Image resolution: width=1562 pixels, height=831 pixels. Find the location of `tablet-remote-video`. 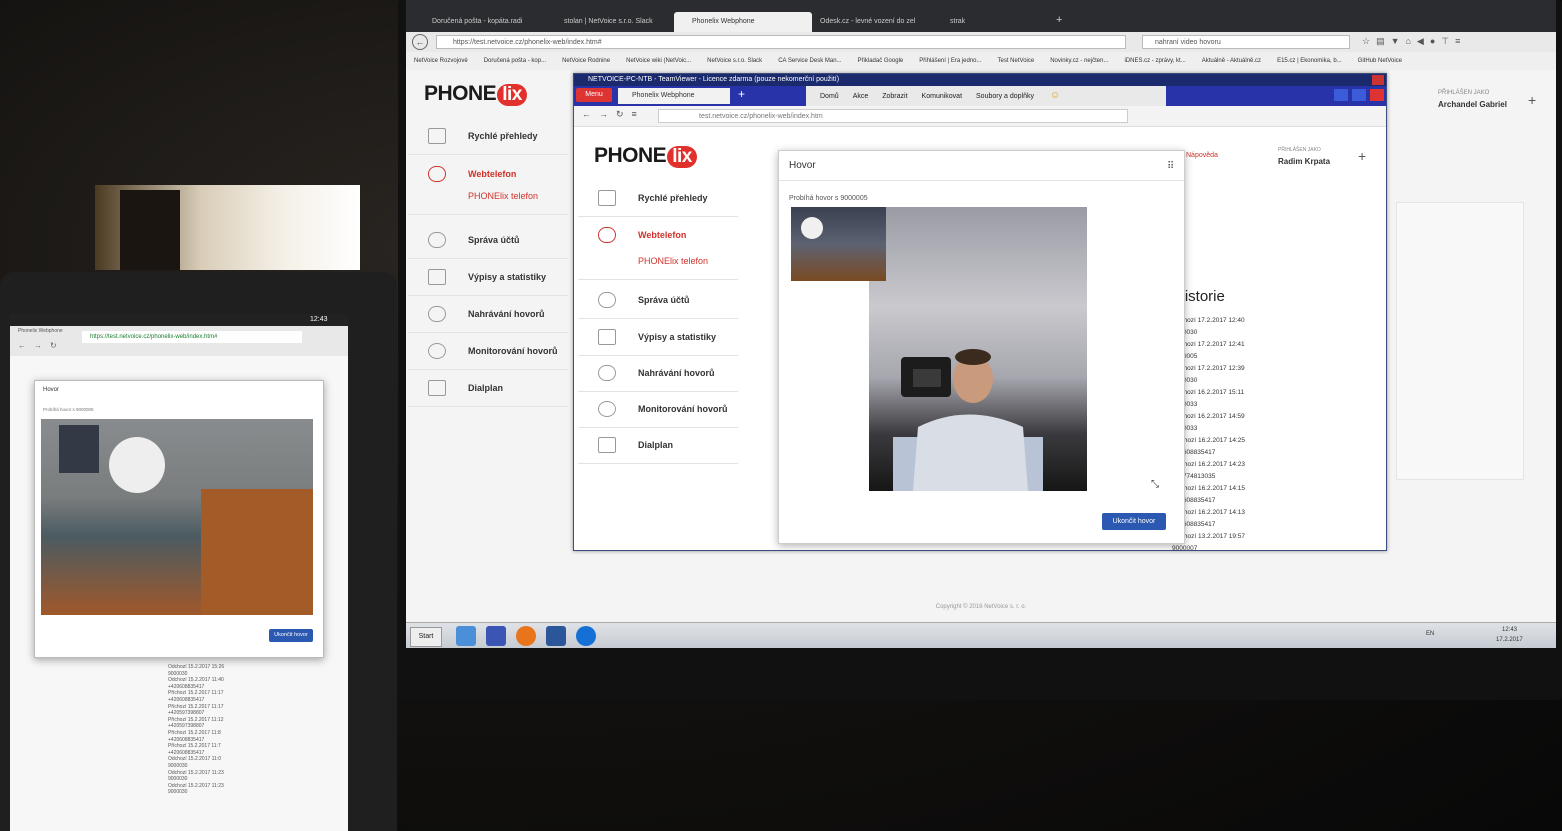

tablet-remote-video is located at coordinates (177, 517).